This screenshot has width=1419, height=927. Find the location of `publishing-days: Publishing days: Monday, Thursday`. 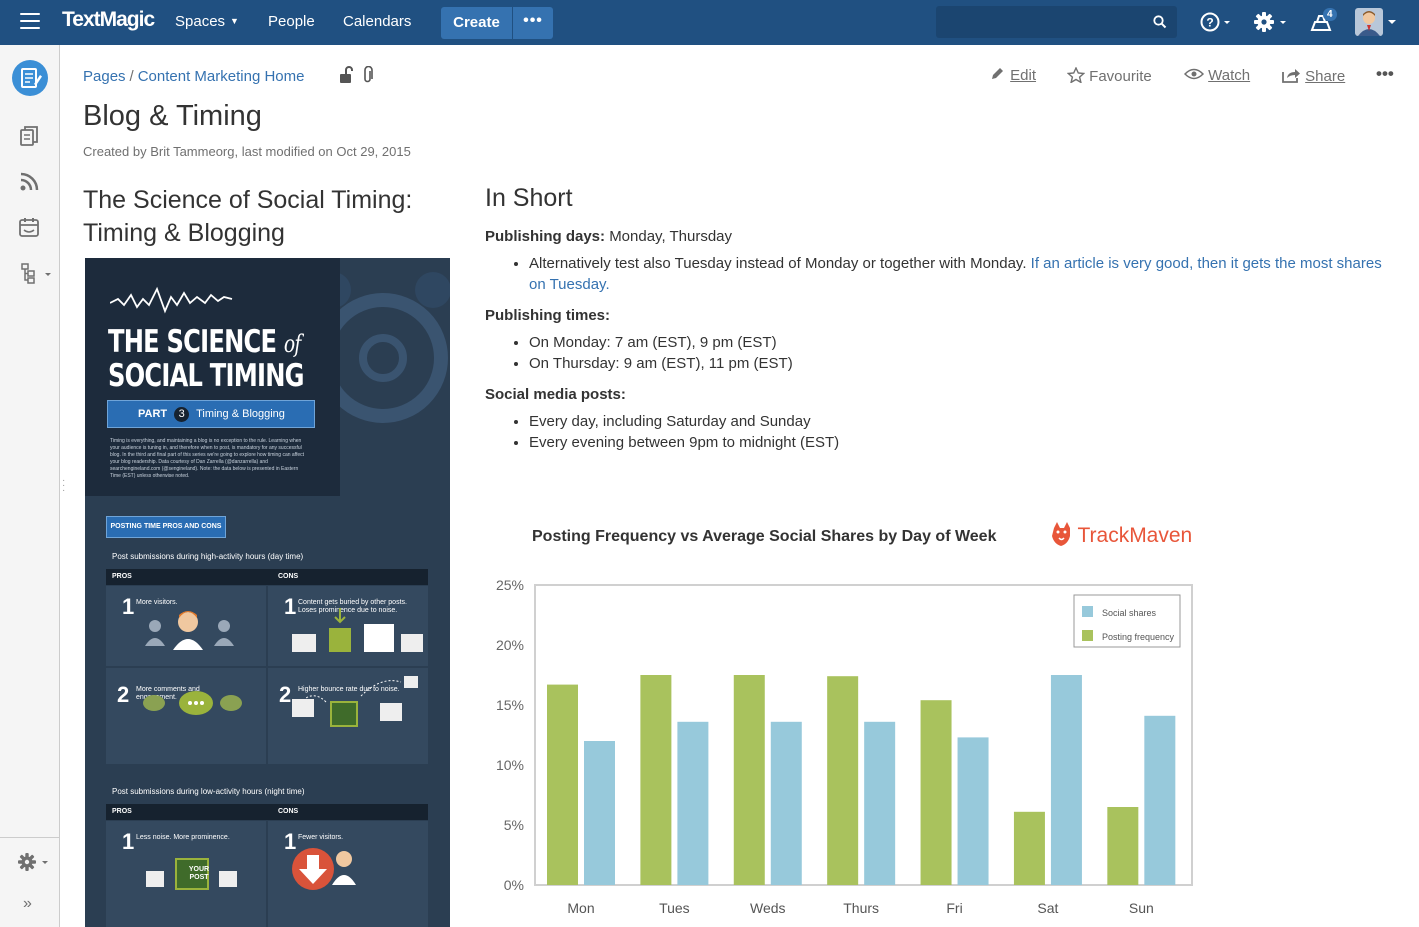

publishing-days: Publishing days: Monday, Thursday is located at coordinates (609, 236).